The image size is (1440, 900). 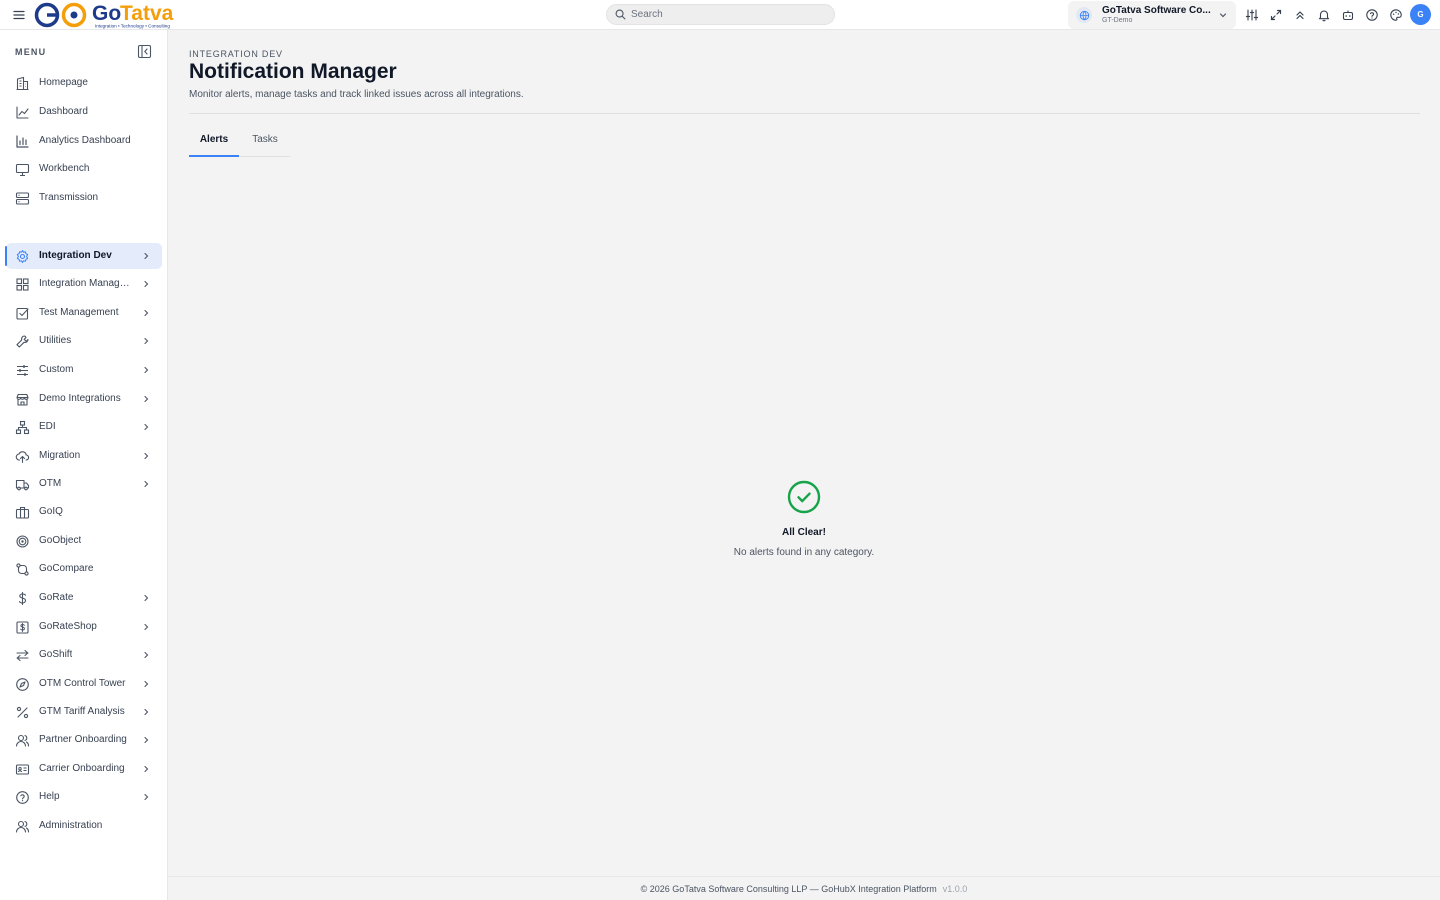 What do you see at coordinates (84, 341) in the screenshot?
I see `sidebar-item-utilities: Utilities` at bounding box center [84, 341].